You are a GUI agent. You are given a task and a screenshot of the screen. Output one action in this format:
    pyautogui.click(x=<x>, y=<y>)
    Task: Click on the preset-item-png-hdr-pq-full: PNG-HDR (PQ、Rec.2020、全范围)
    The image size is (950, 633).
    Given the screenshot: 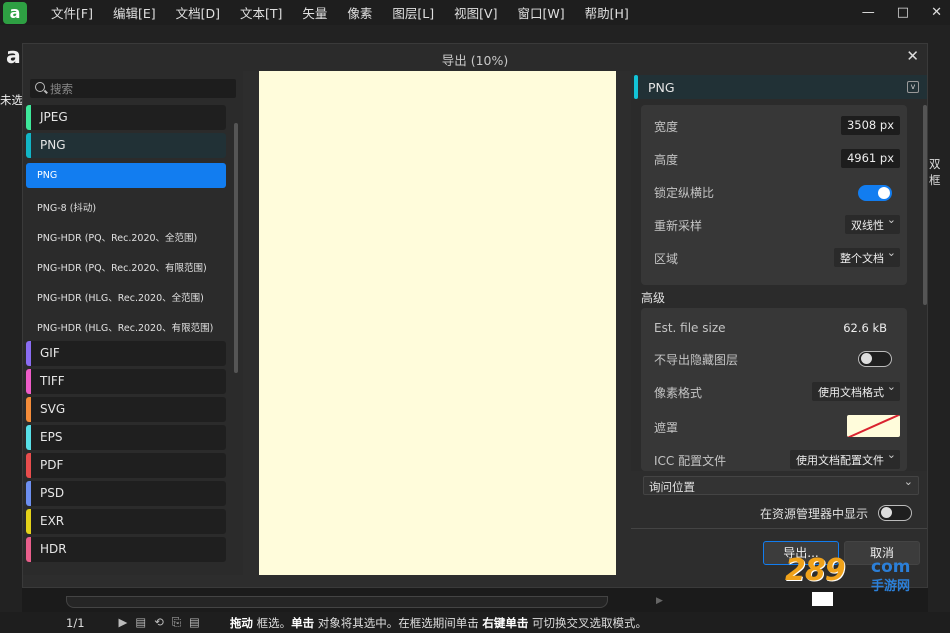 What is the action you would take?
    pyautogui.click(x=126, y=235)
    